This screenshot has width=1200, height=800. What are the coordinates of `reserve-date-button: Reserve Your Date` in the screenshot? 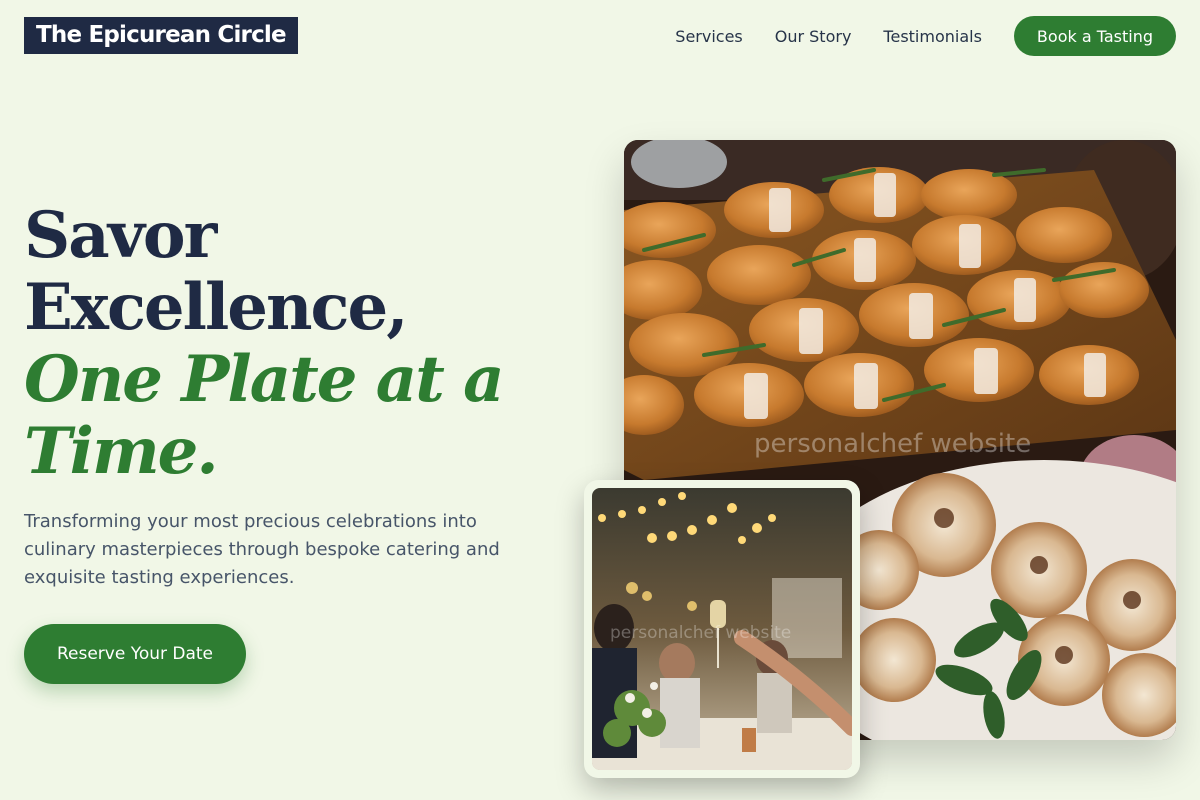 It's located at (135, 654).